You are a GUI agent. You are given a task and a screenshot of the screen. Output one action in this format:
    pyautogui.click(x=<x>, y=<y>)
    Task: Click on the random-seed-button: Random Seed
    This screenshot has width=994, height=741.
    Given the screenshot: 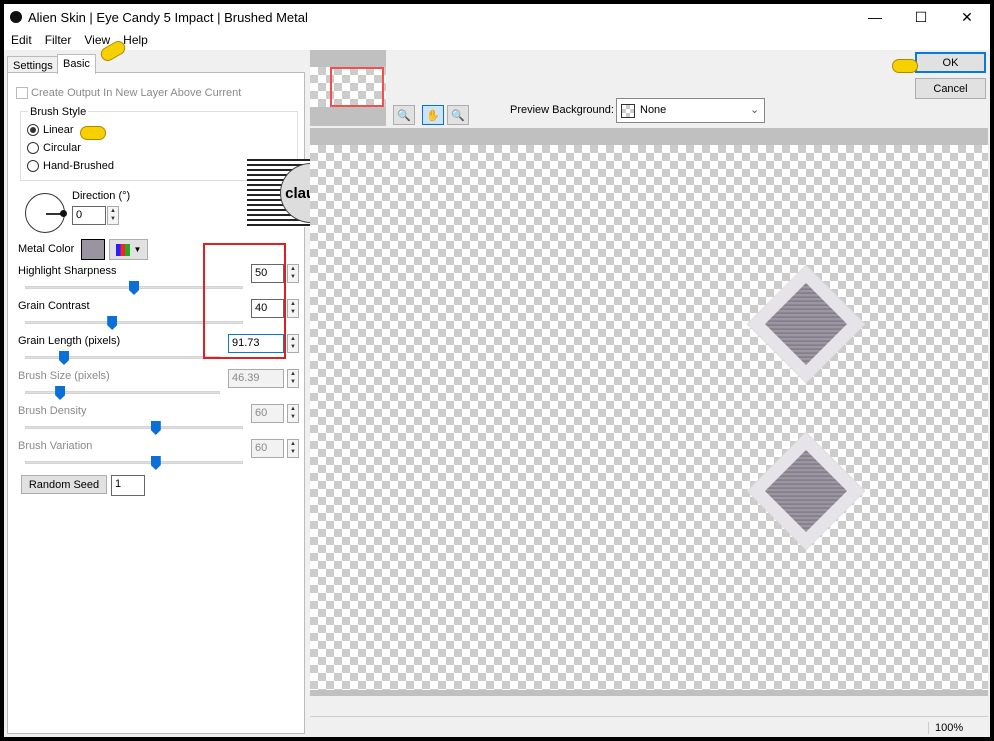 What is the action you would take?
    pyautogui.click(x=64, y=484)
    